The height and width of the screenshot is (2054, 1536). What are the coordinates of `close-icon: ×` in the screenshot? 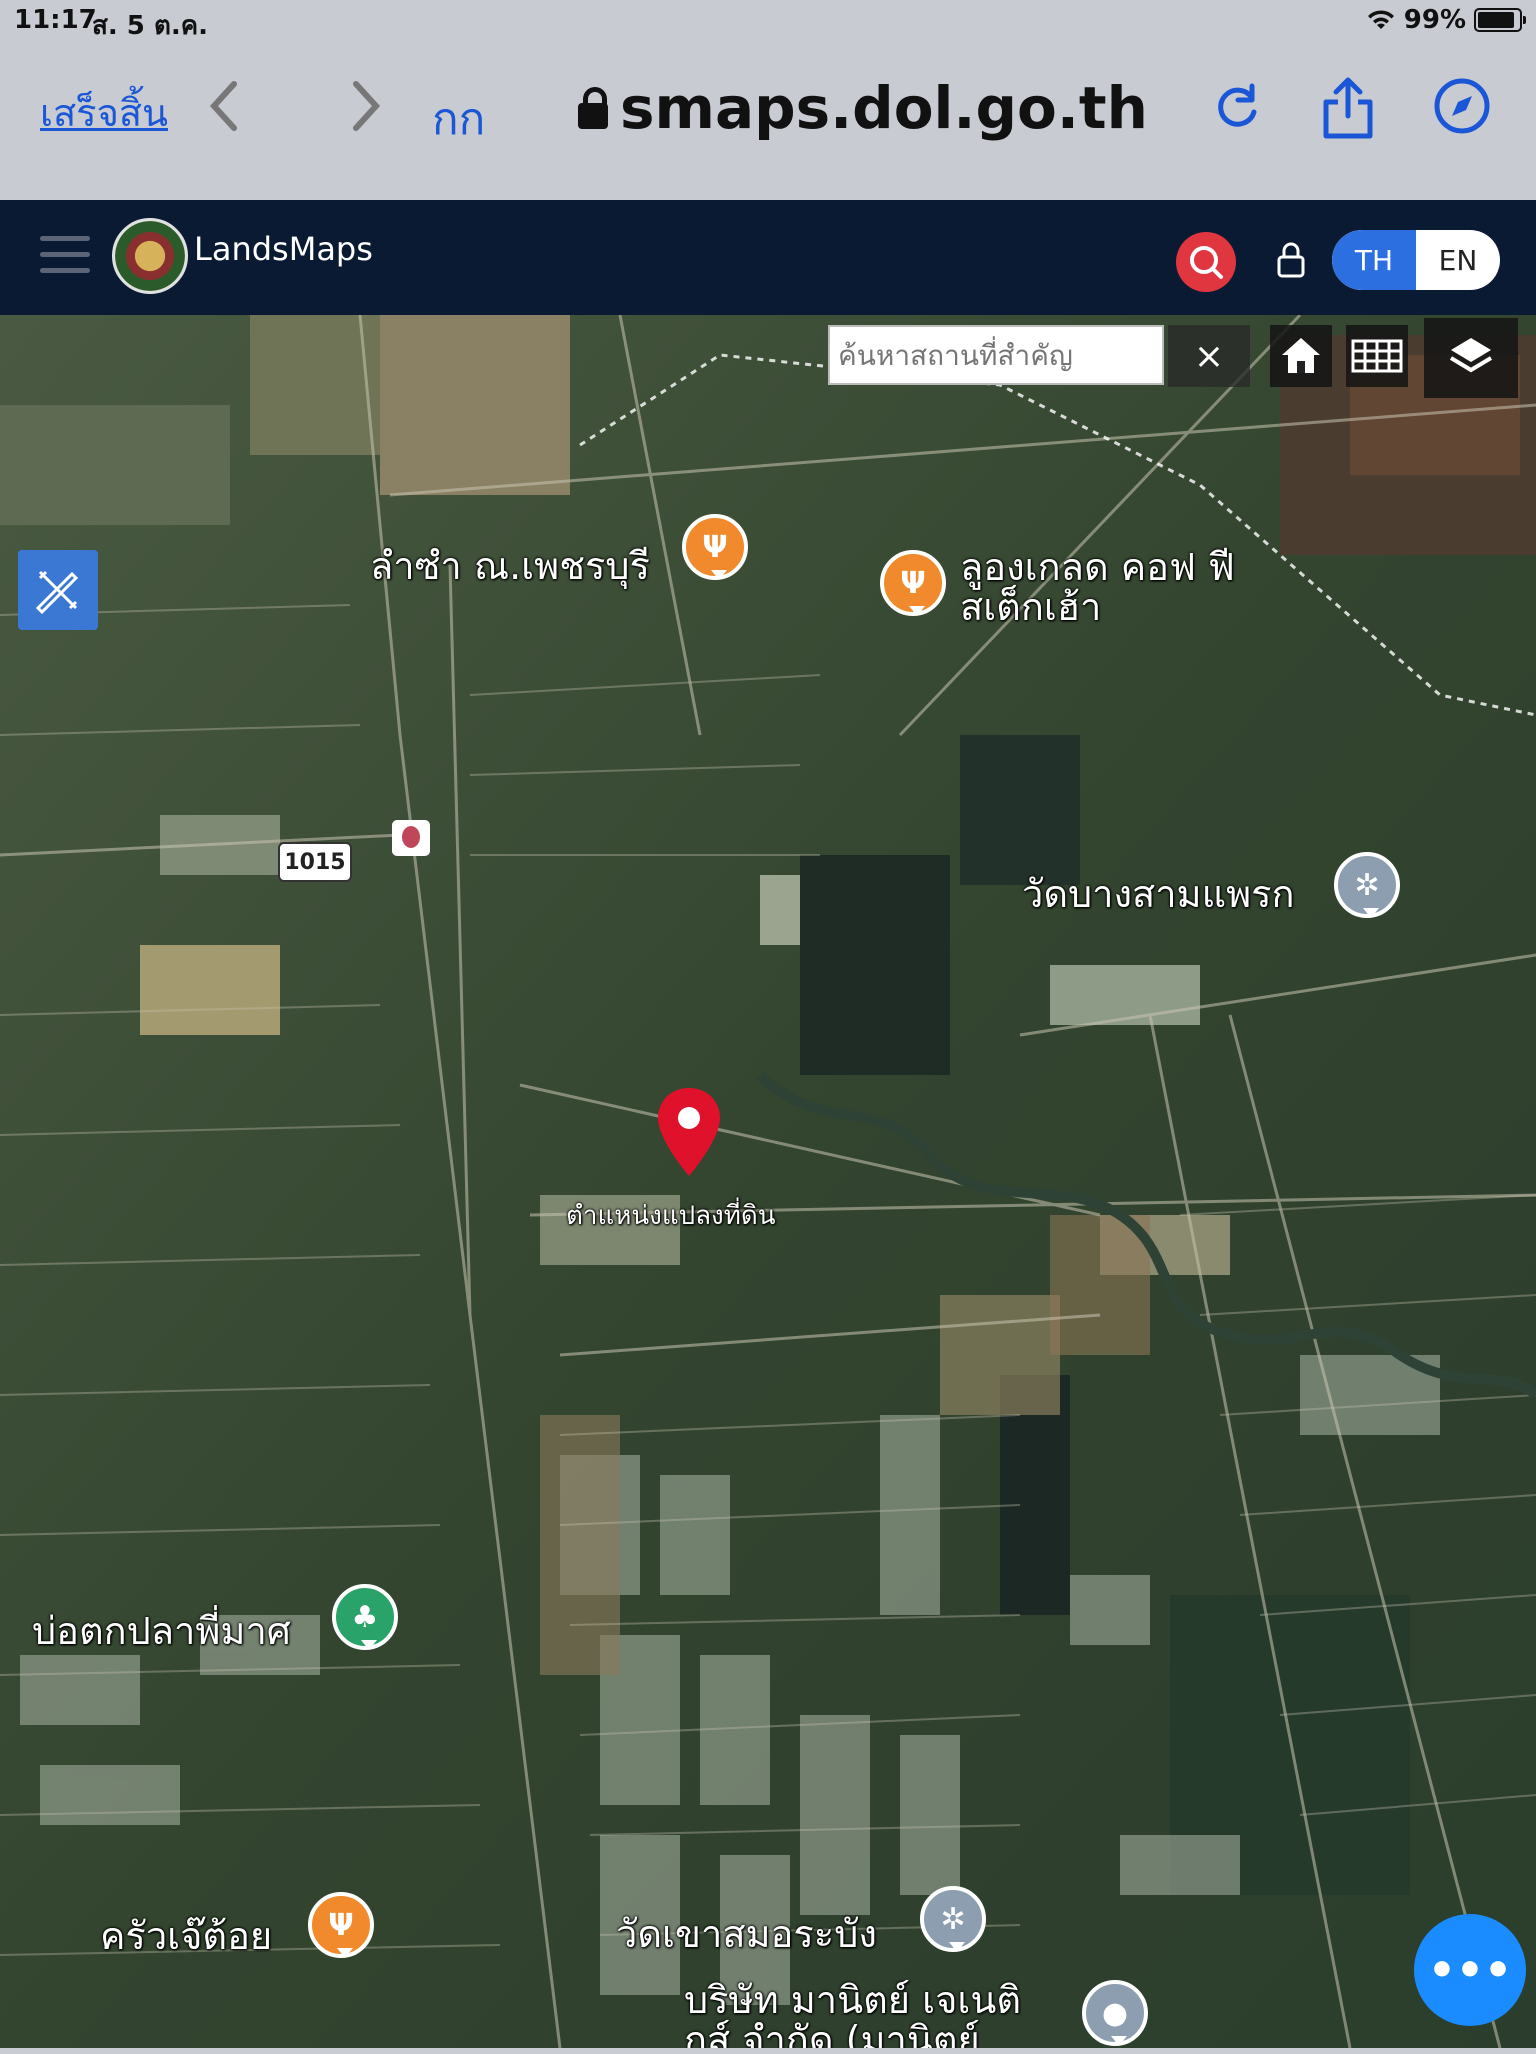 It's located at (1209, 356).